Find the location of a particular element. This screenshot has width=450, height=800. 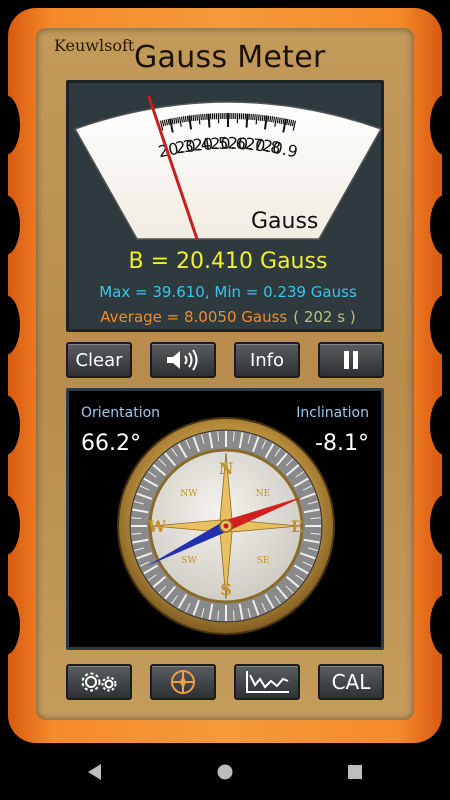

home-circle-icon is located at coordinates (225, 772).